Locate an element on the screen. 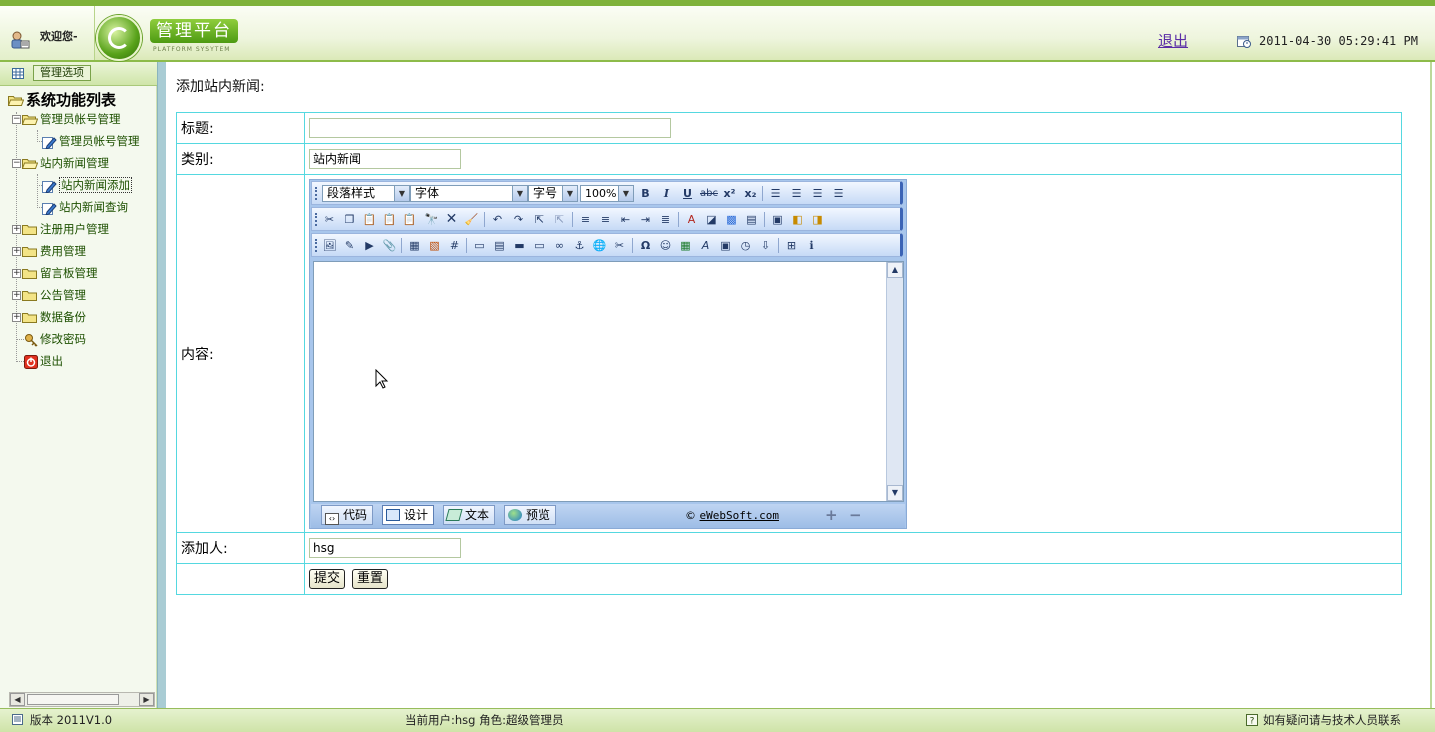 The width and height of the screenshot is (1435, 732). horizontal-rule-icon: ▬ is located at coordinates (519, 245).